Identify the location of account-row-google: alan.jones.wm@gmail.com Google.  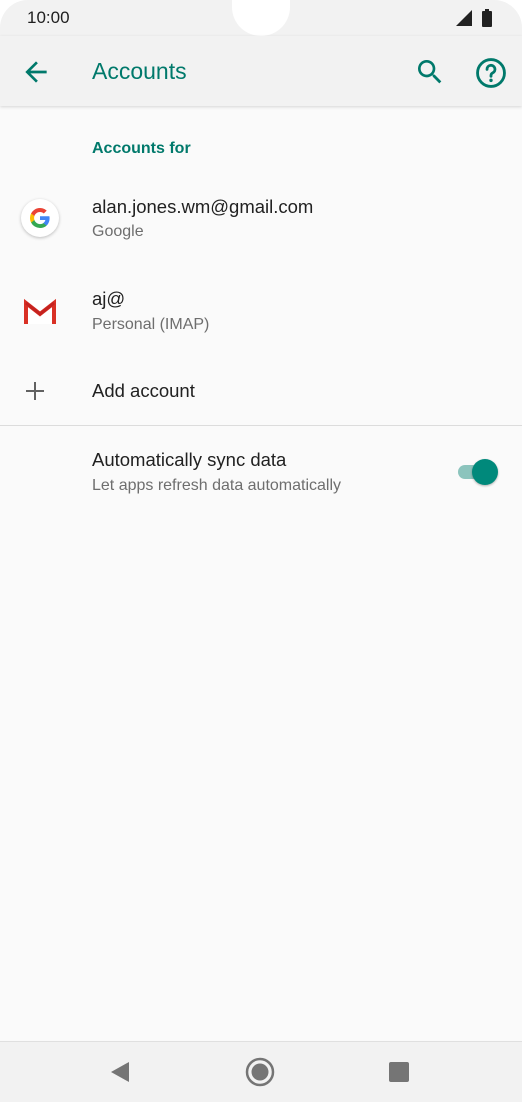
(261, 218).